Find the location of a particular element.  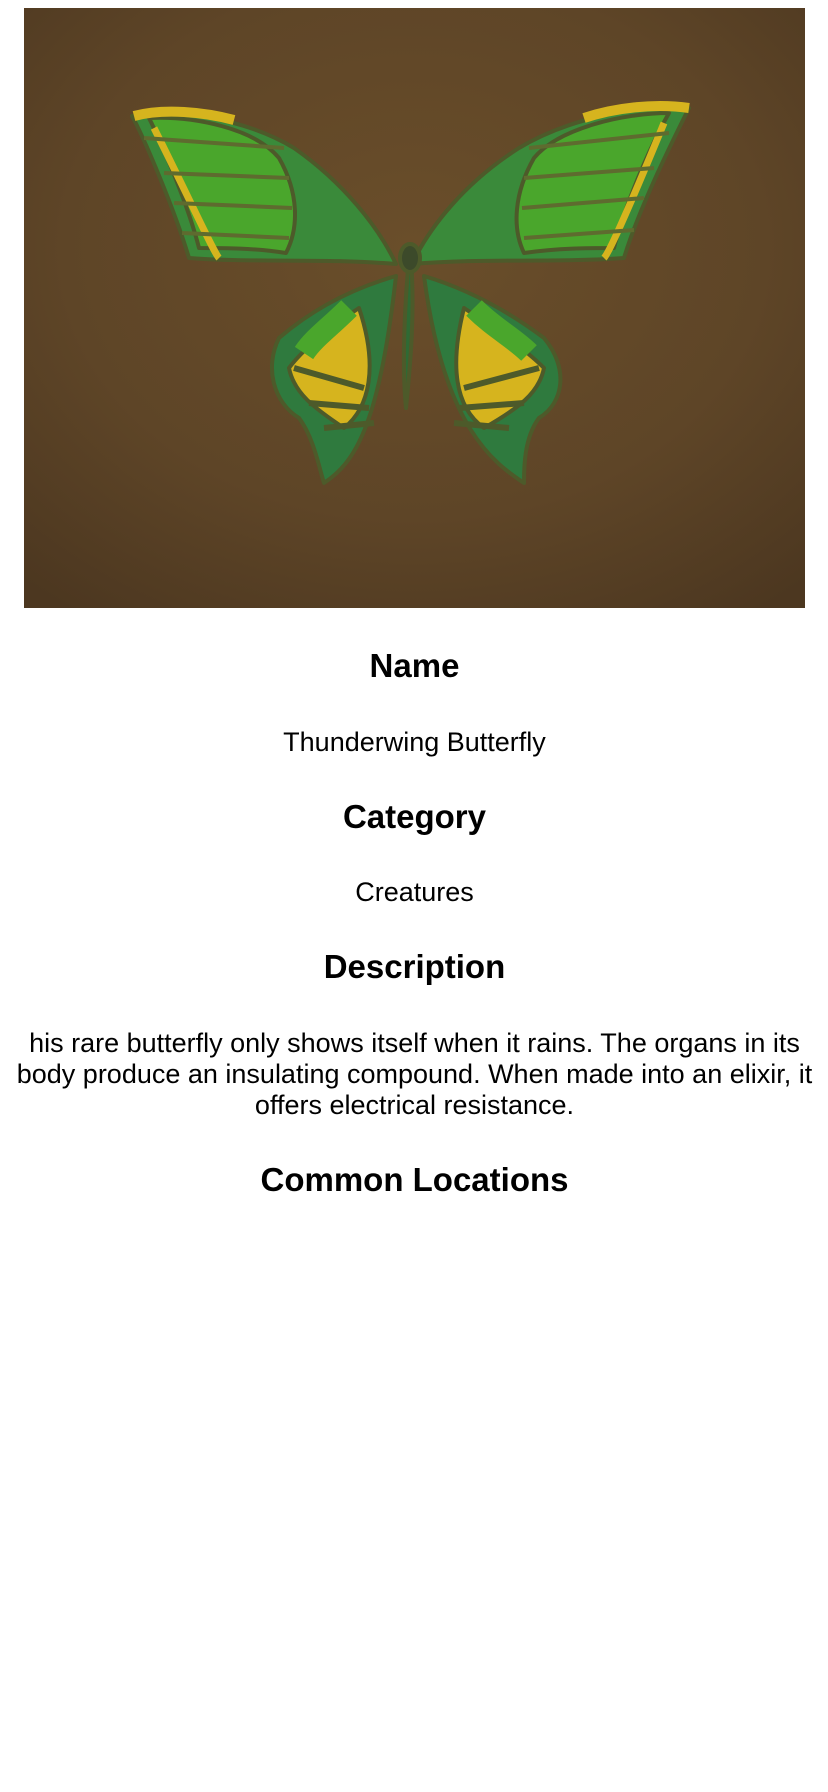

item-name: Thunderwing Butterfly is located at coordinates (414, 742).